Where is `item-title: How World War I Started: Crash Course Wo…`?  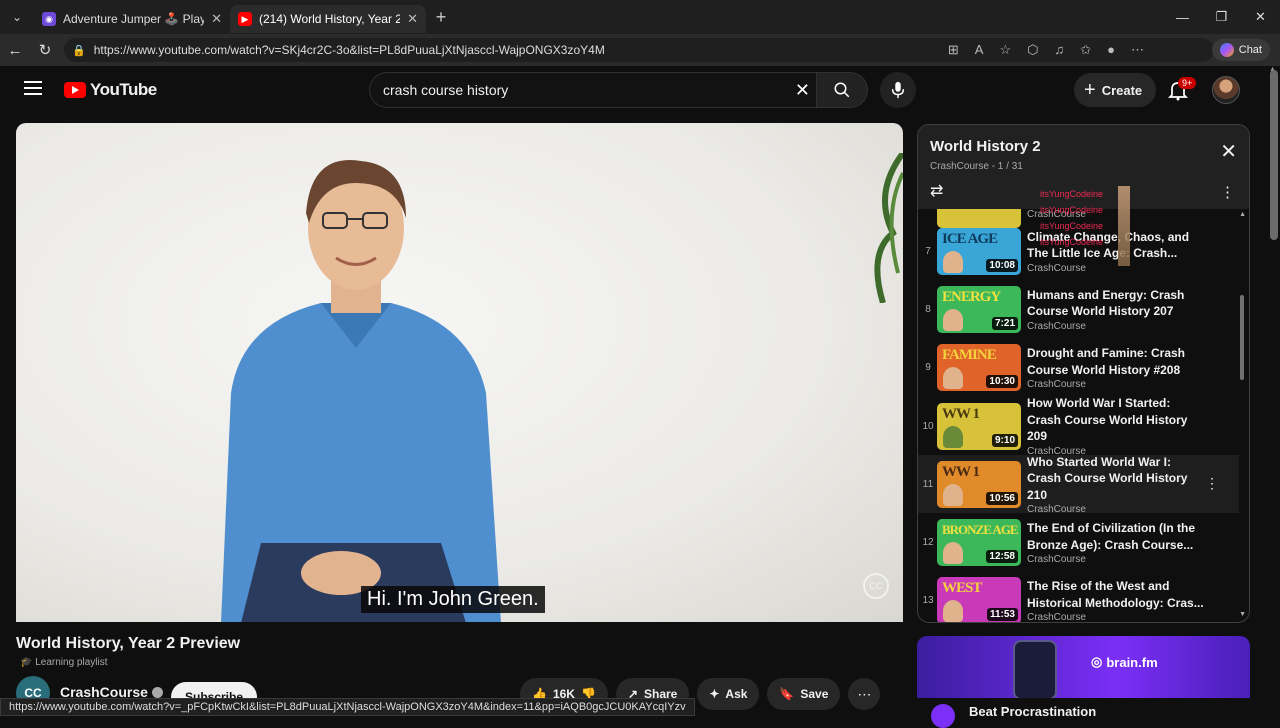
item-title: How World War I Started: Crash Course Wo… is located at coordinates (1117, 420).